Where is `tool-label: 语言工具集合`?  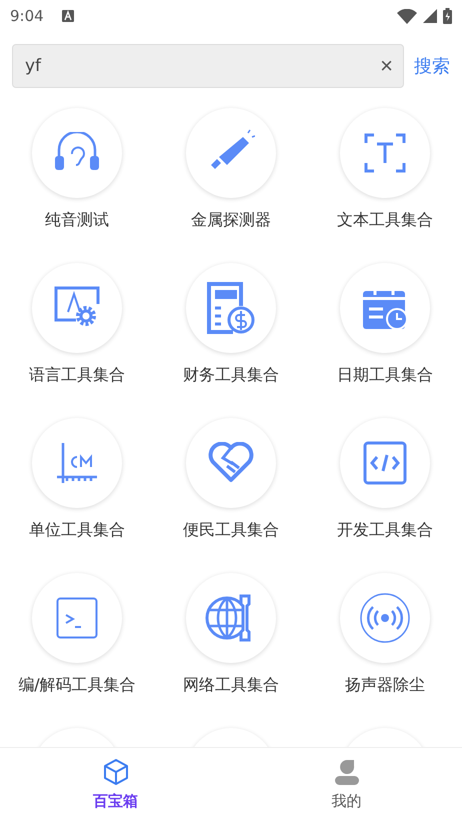 tool-label: 语言工具集合 is located at coordinates (77, 375).